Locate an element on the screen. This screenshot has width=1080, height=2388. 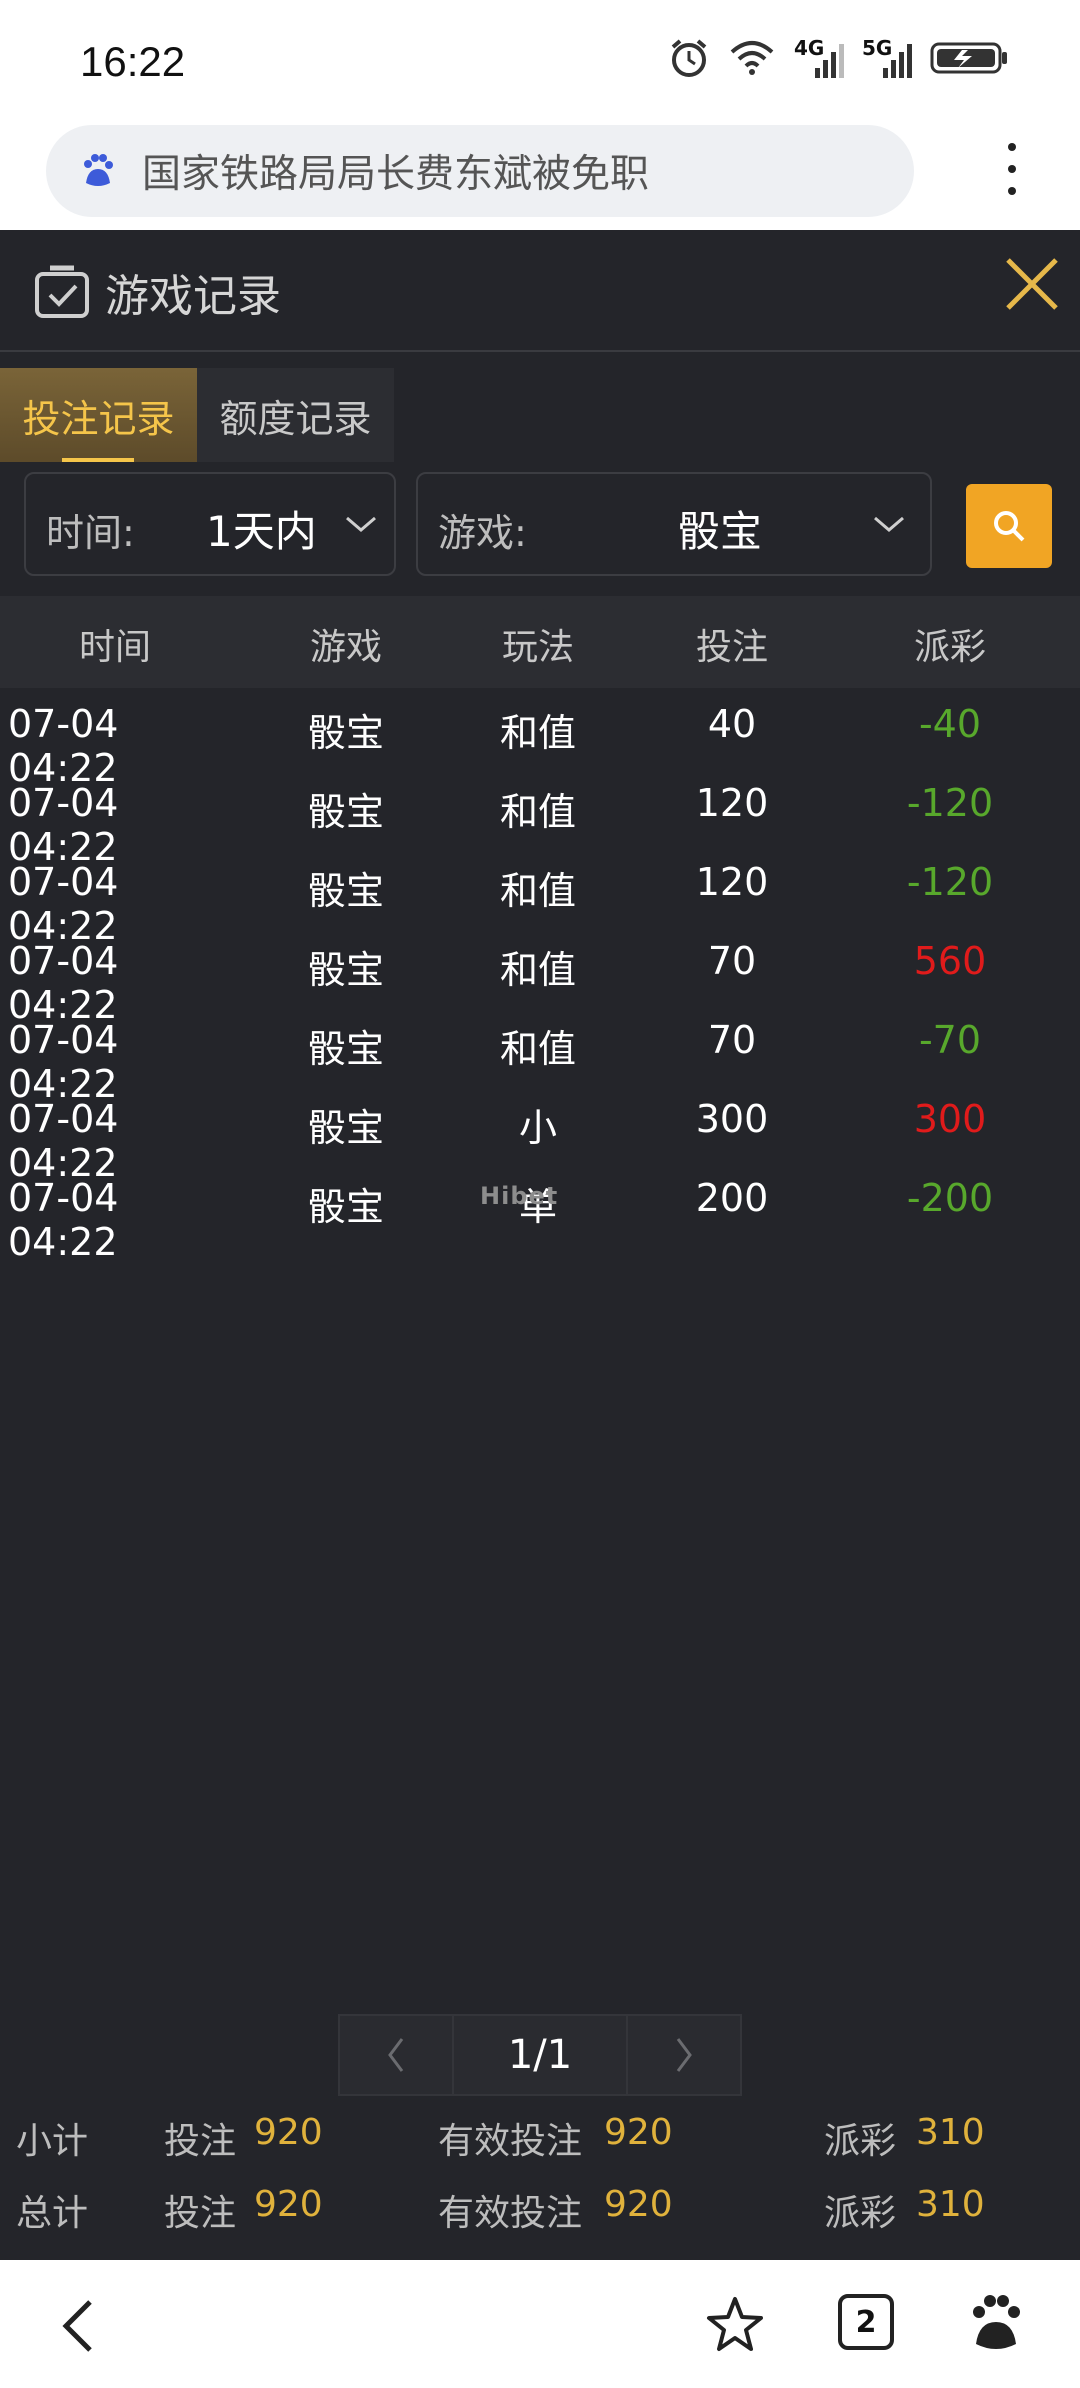
chevron-left-icon is located at coordinates (396, 2055).